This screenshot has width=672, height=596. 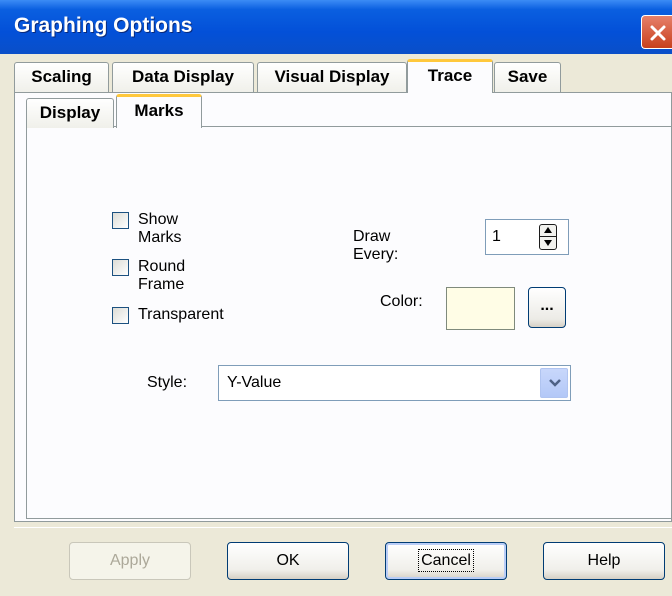 I want to click on show-marks-label: Show Marks, so click(x=160, y=228).